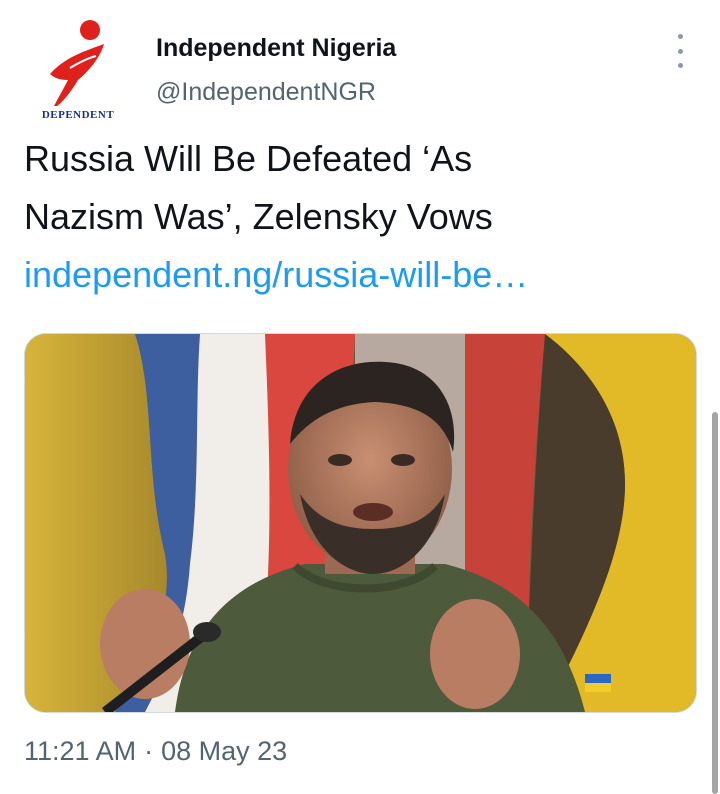 The width and height of the screenshot is (720, 794). Describe the element at coordinates (224, 751) in the screenshot. I see `tweet-date: 08 May 23` at that location.